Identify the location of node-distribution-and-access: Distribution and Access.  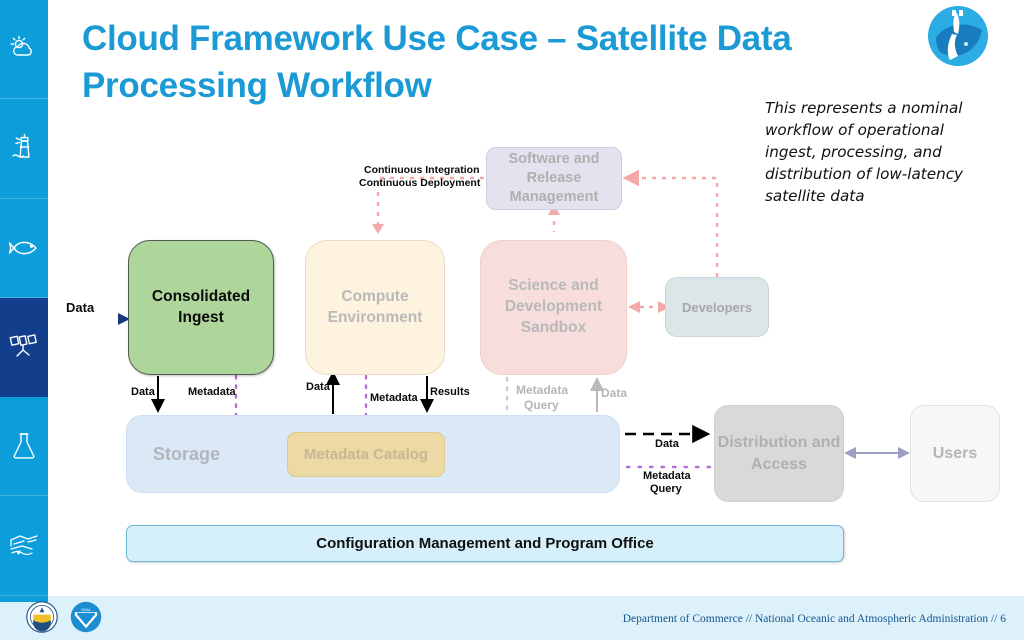
(779, 453).